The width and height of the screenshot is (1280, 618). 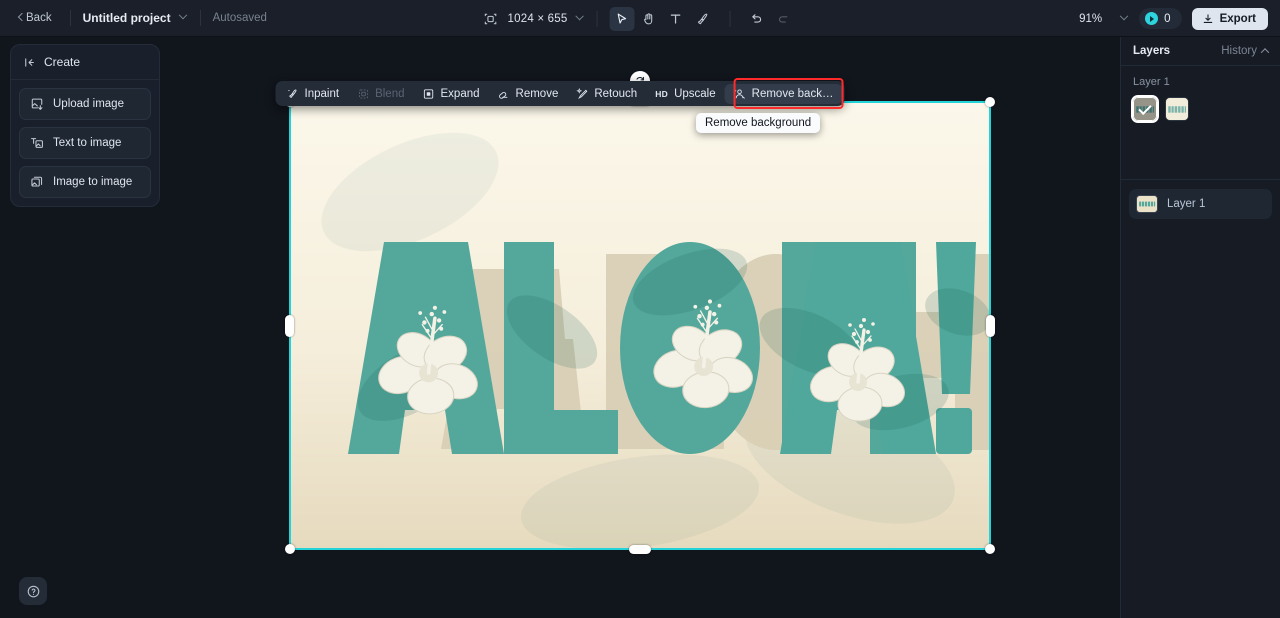 I want to click on text-to-image-button: Text to image, so click(x=85, y=143).